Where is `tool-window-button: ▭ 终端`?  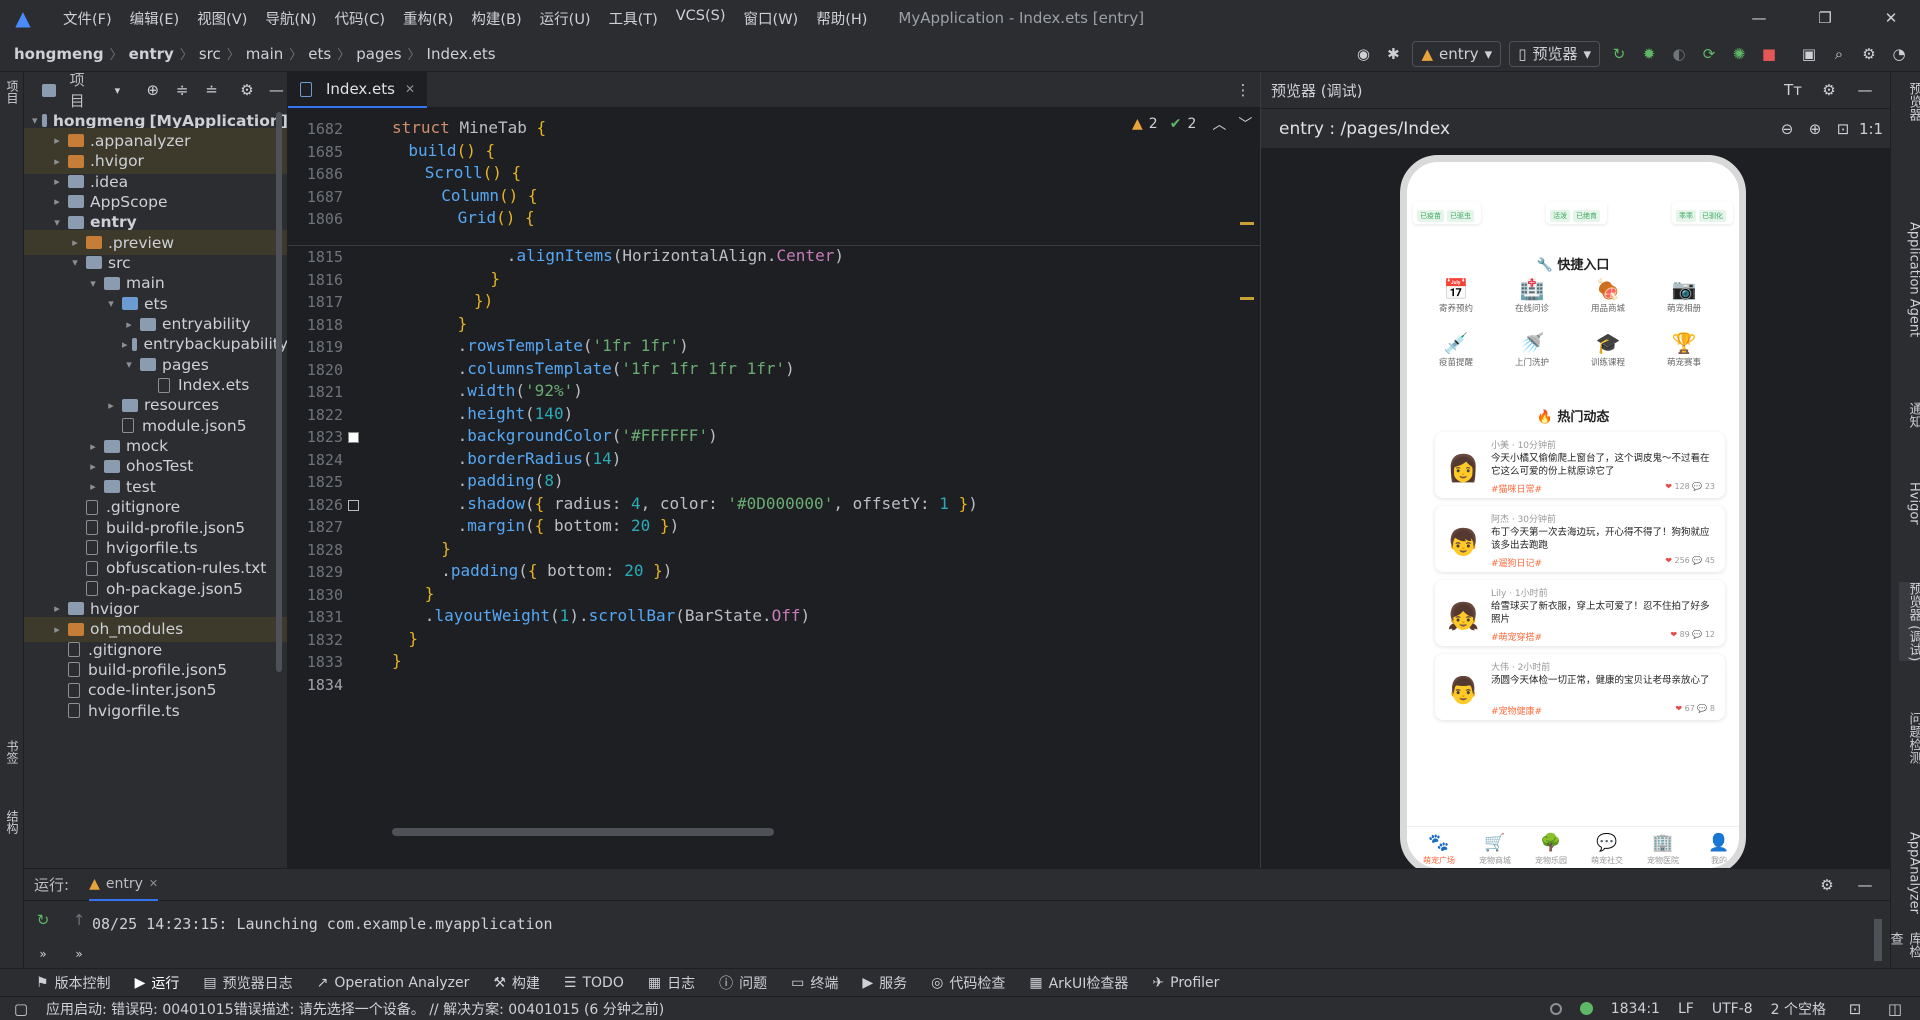
tool-window-button: ▭ 终端 is located at coordinates (814, 983).